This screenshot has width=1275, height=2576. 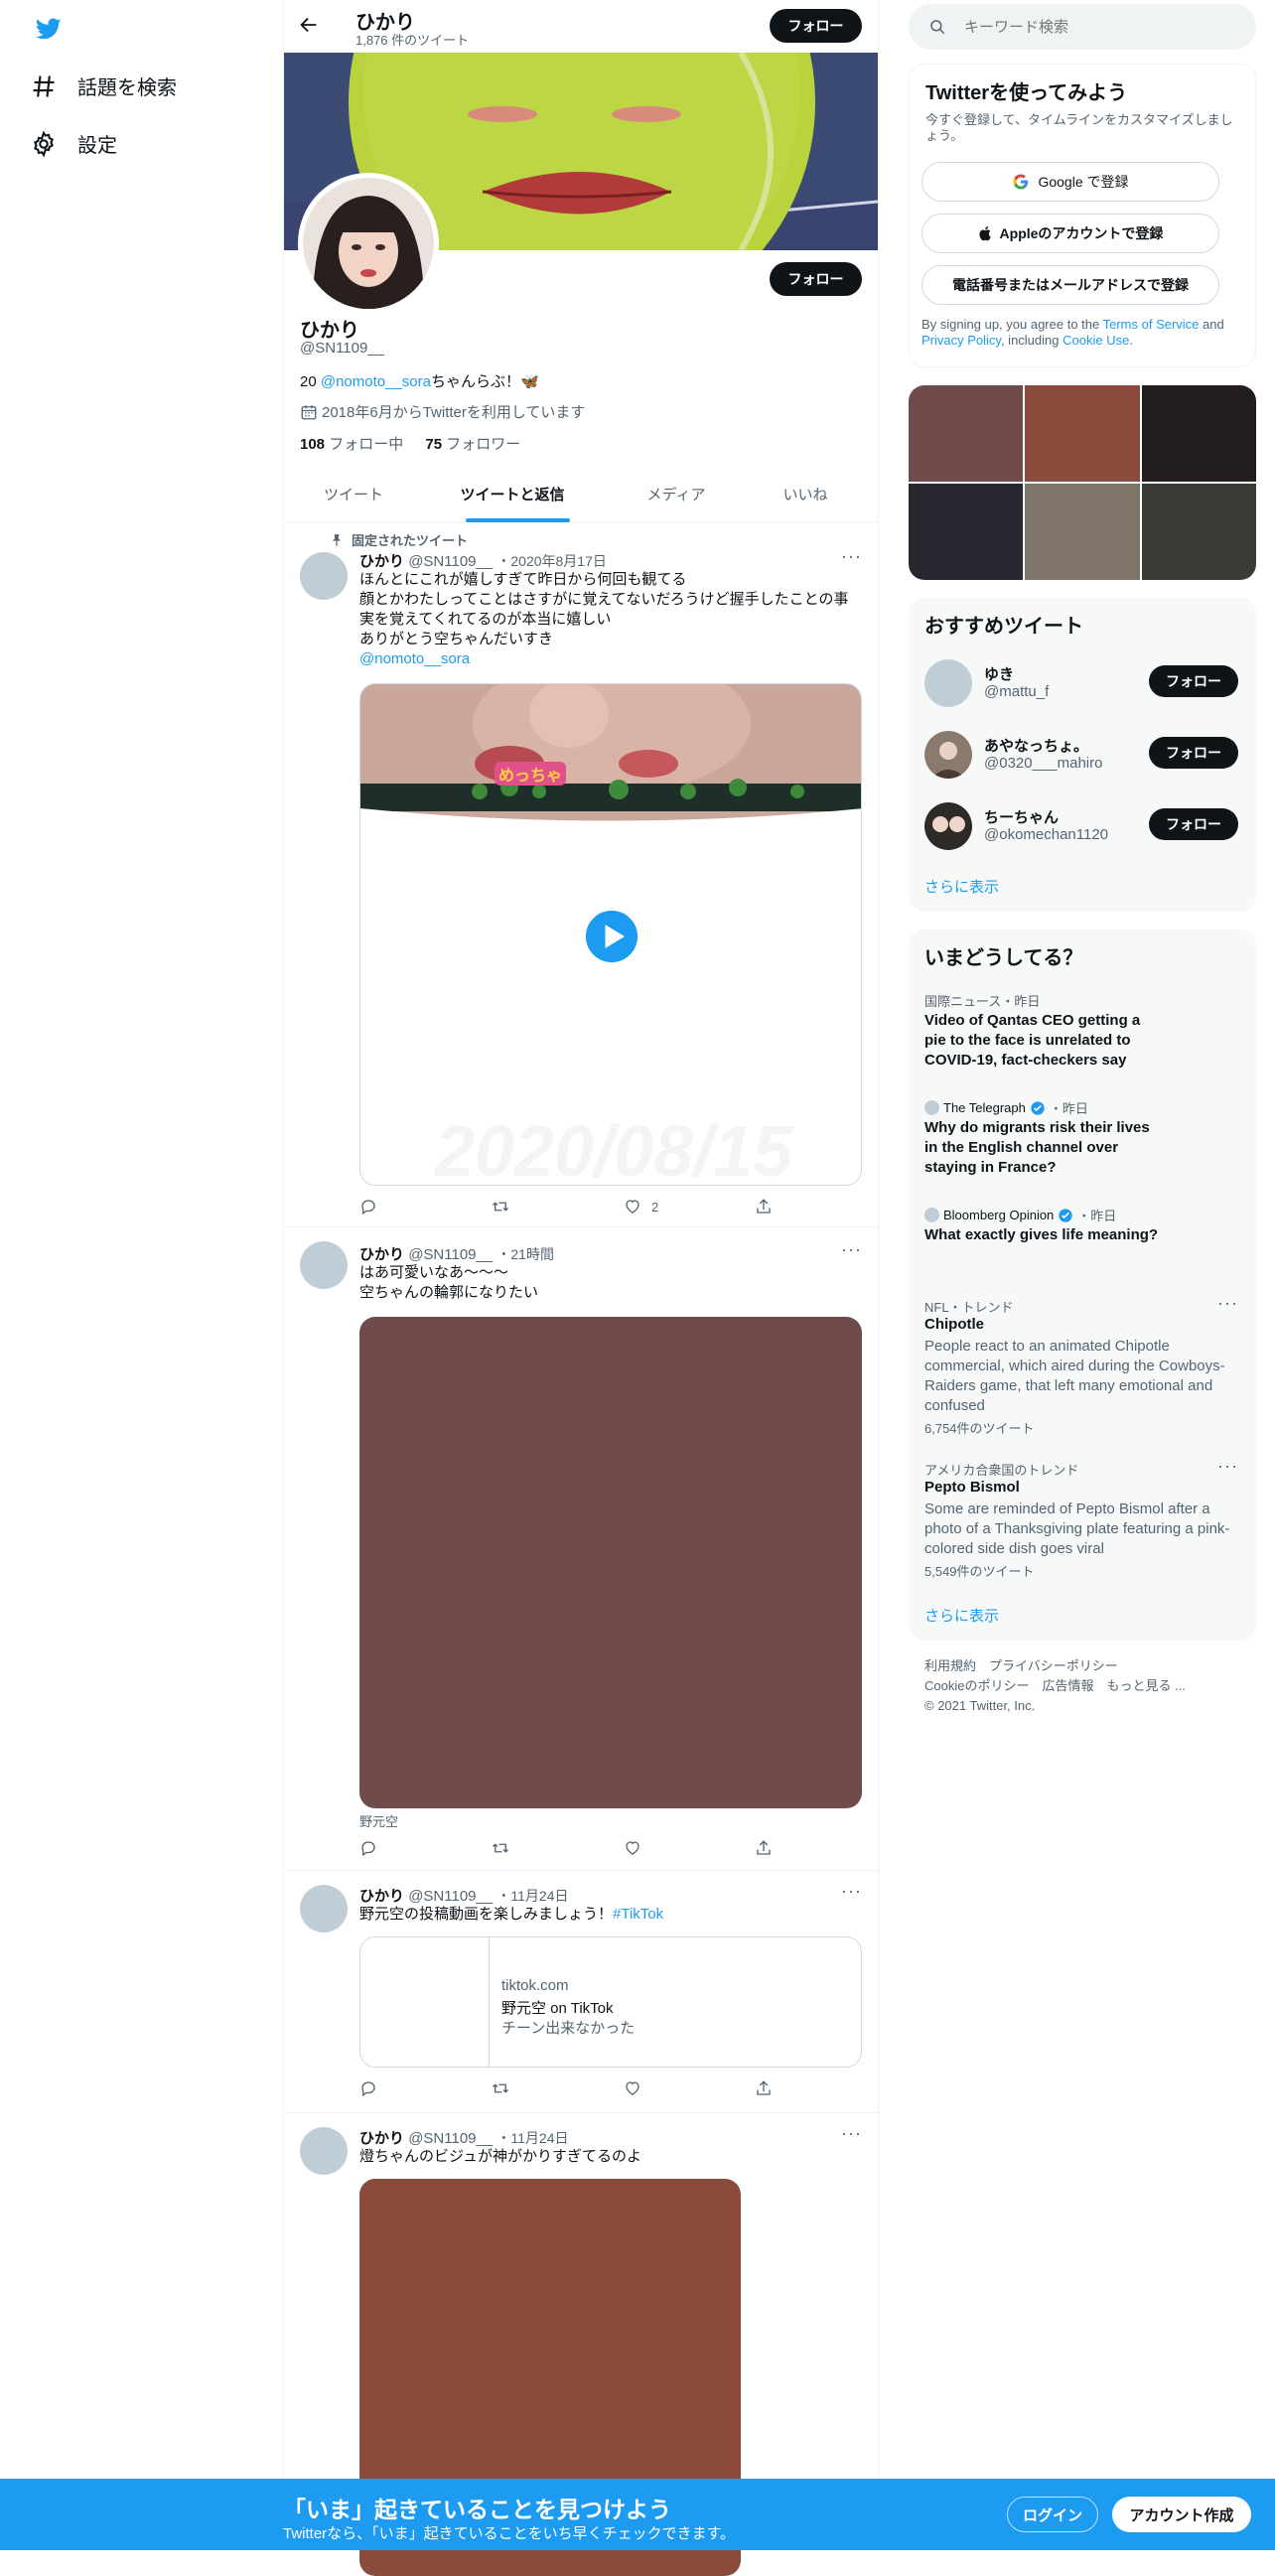 What do you see at coordinates (1000, 675) in the screenshot?
I see `suggested-name: ゆき` at bounding box center [1000, 675].